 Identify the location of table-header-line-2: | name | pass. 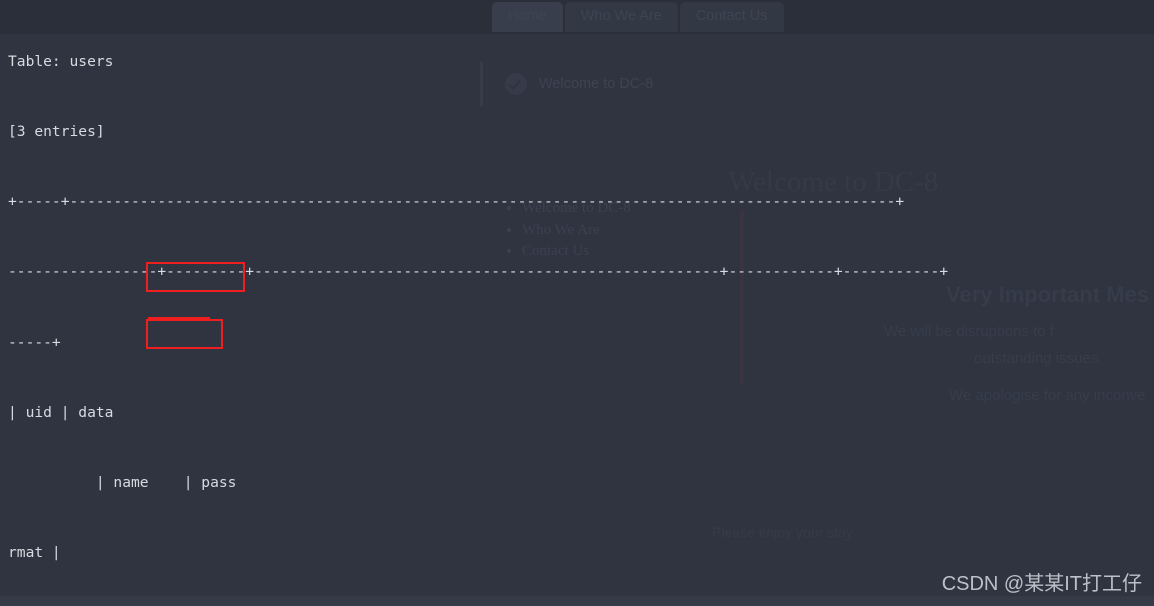
(122, 483).